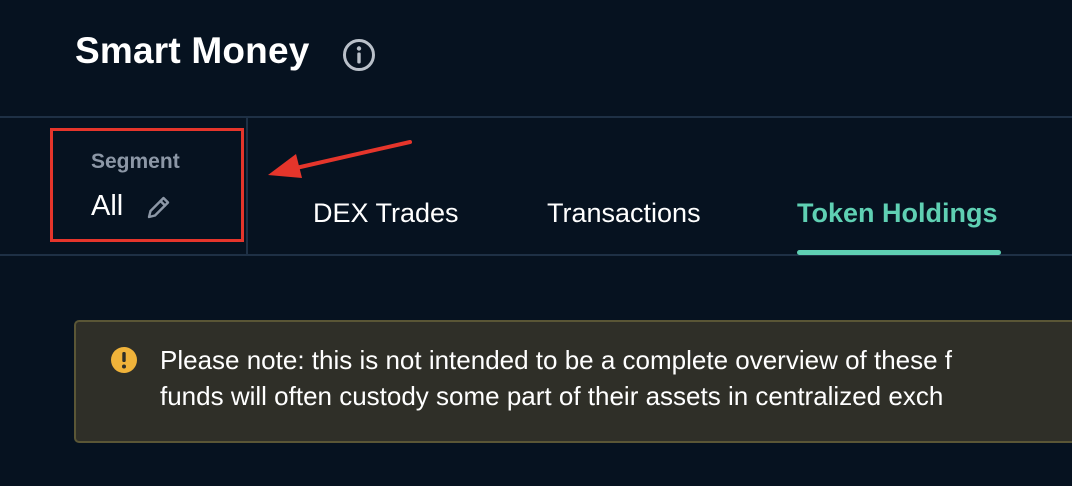  Describe the element at coordinates (247, 186) in the screenshot. I see `segment-divider` at that location.